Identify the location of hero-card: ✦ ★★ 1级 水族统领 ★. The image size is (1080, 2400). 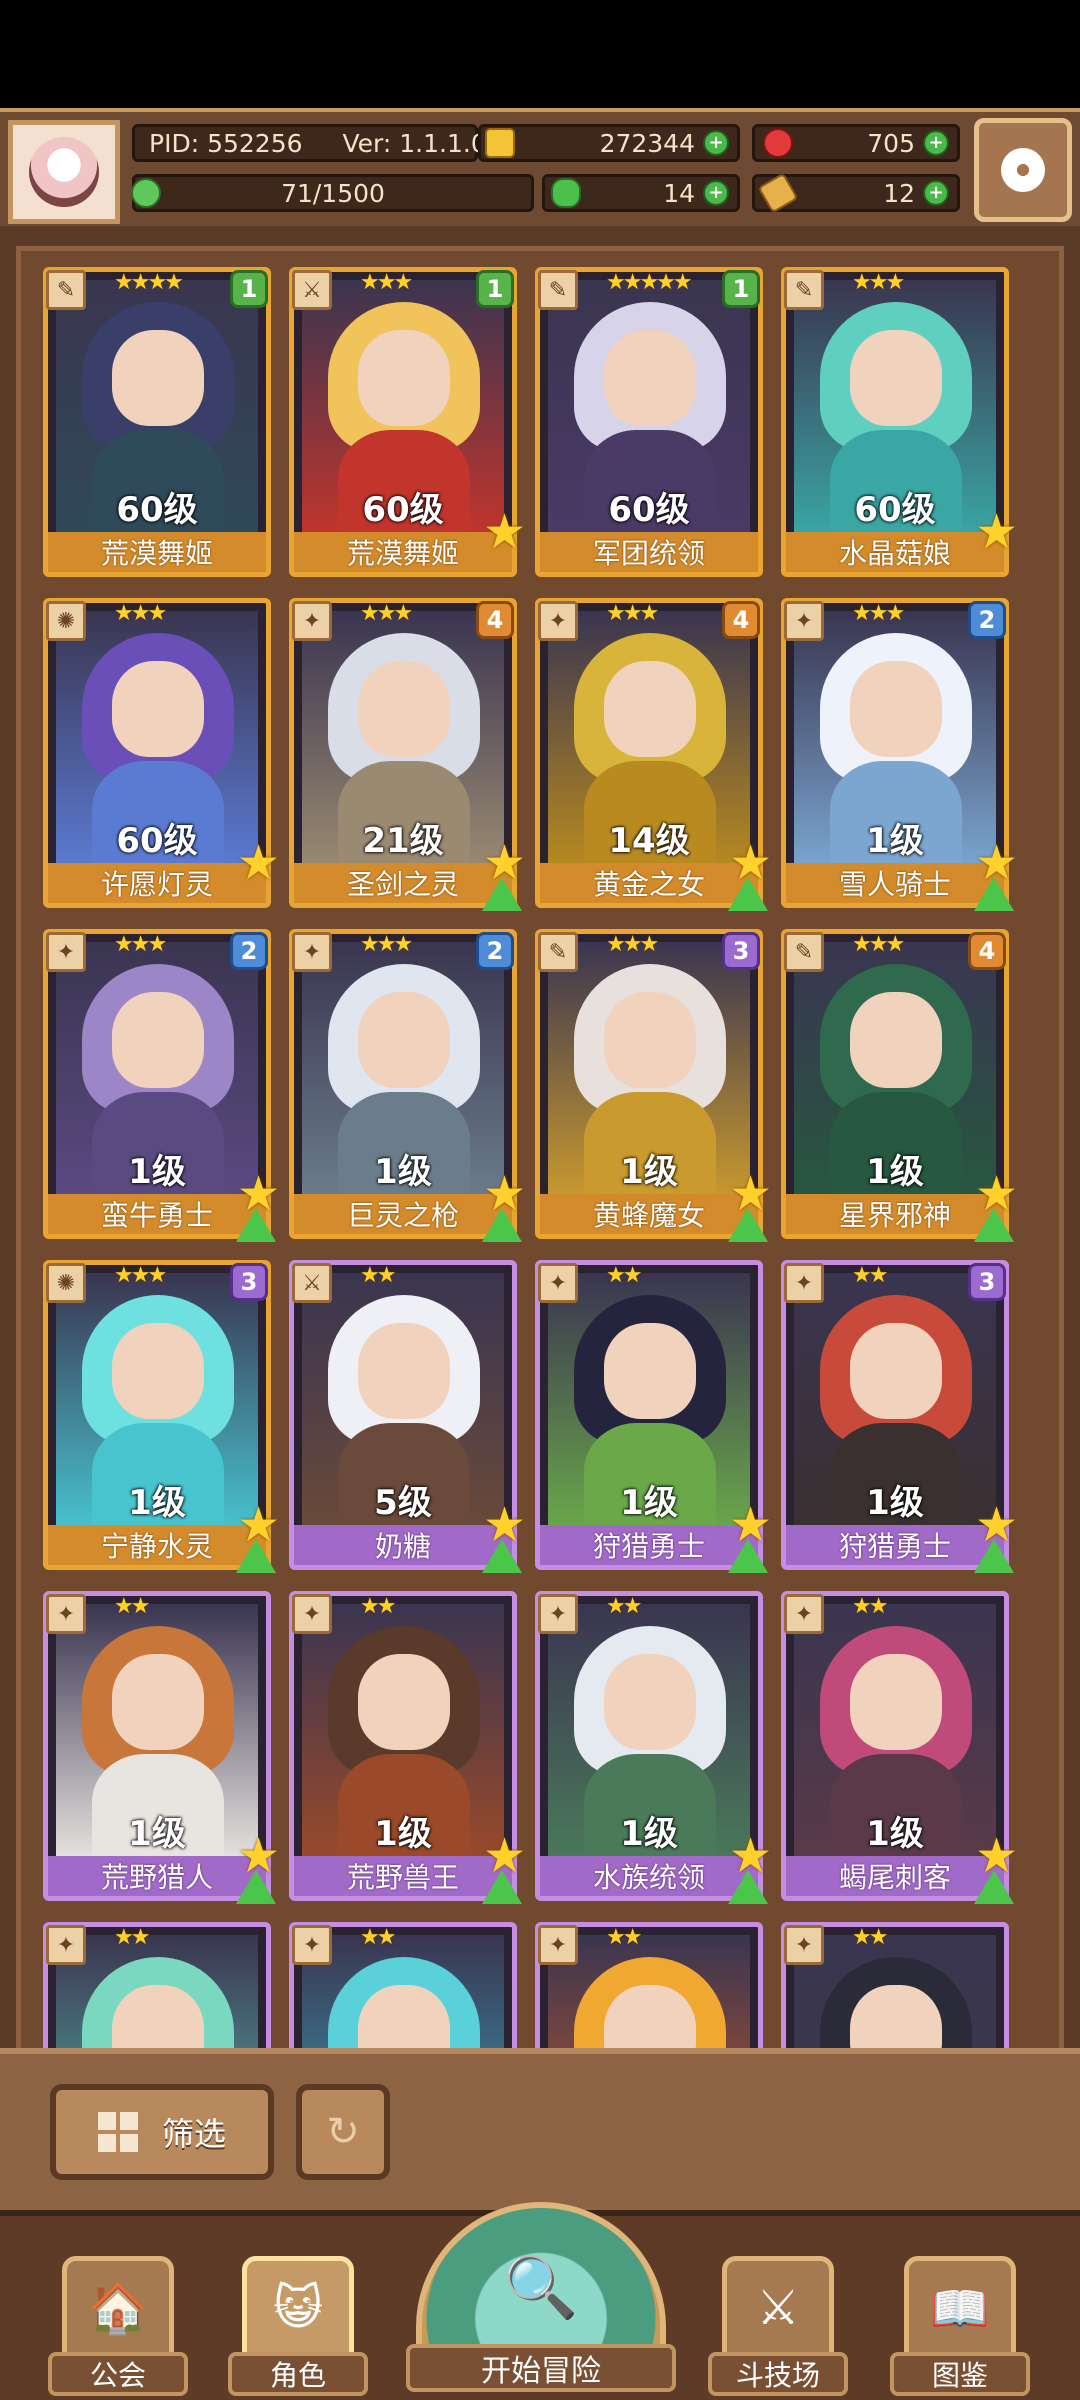
(653, 1747).